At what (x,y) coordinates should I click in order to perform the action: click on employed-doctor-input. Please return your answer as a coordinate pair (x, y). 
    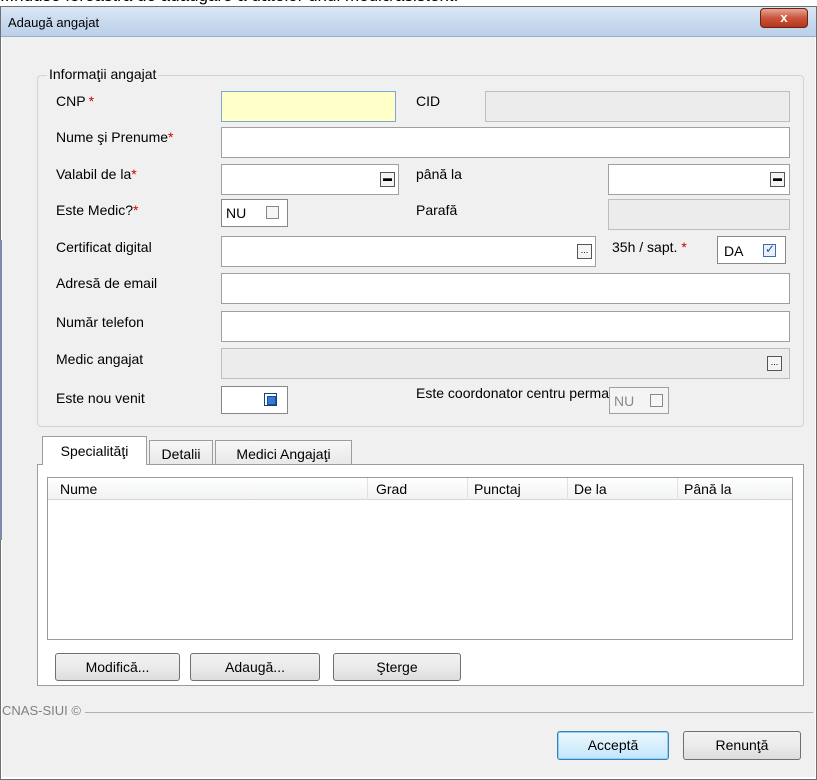
    Looking at the image, I should click on (505, 363).